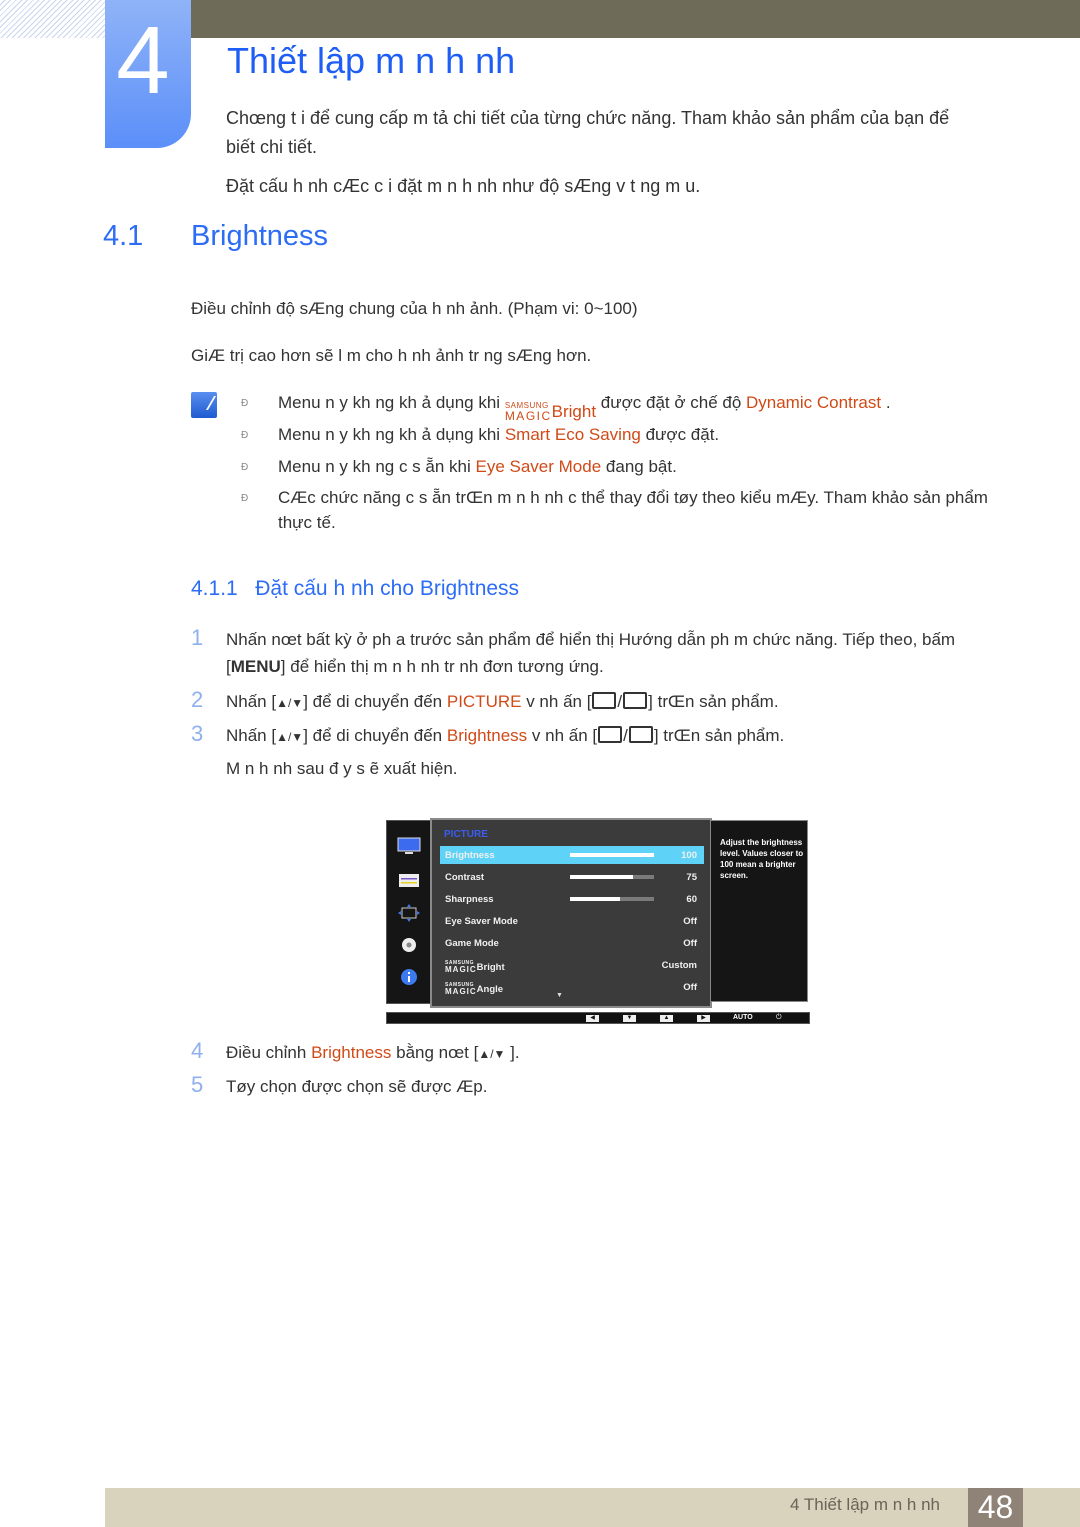 This screenshot has width=1080, height=1527. What do you see at coordinates (639, 466) in the screenshot?
I see `note-text: đang bật.` at bounding box center [639, 466].